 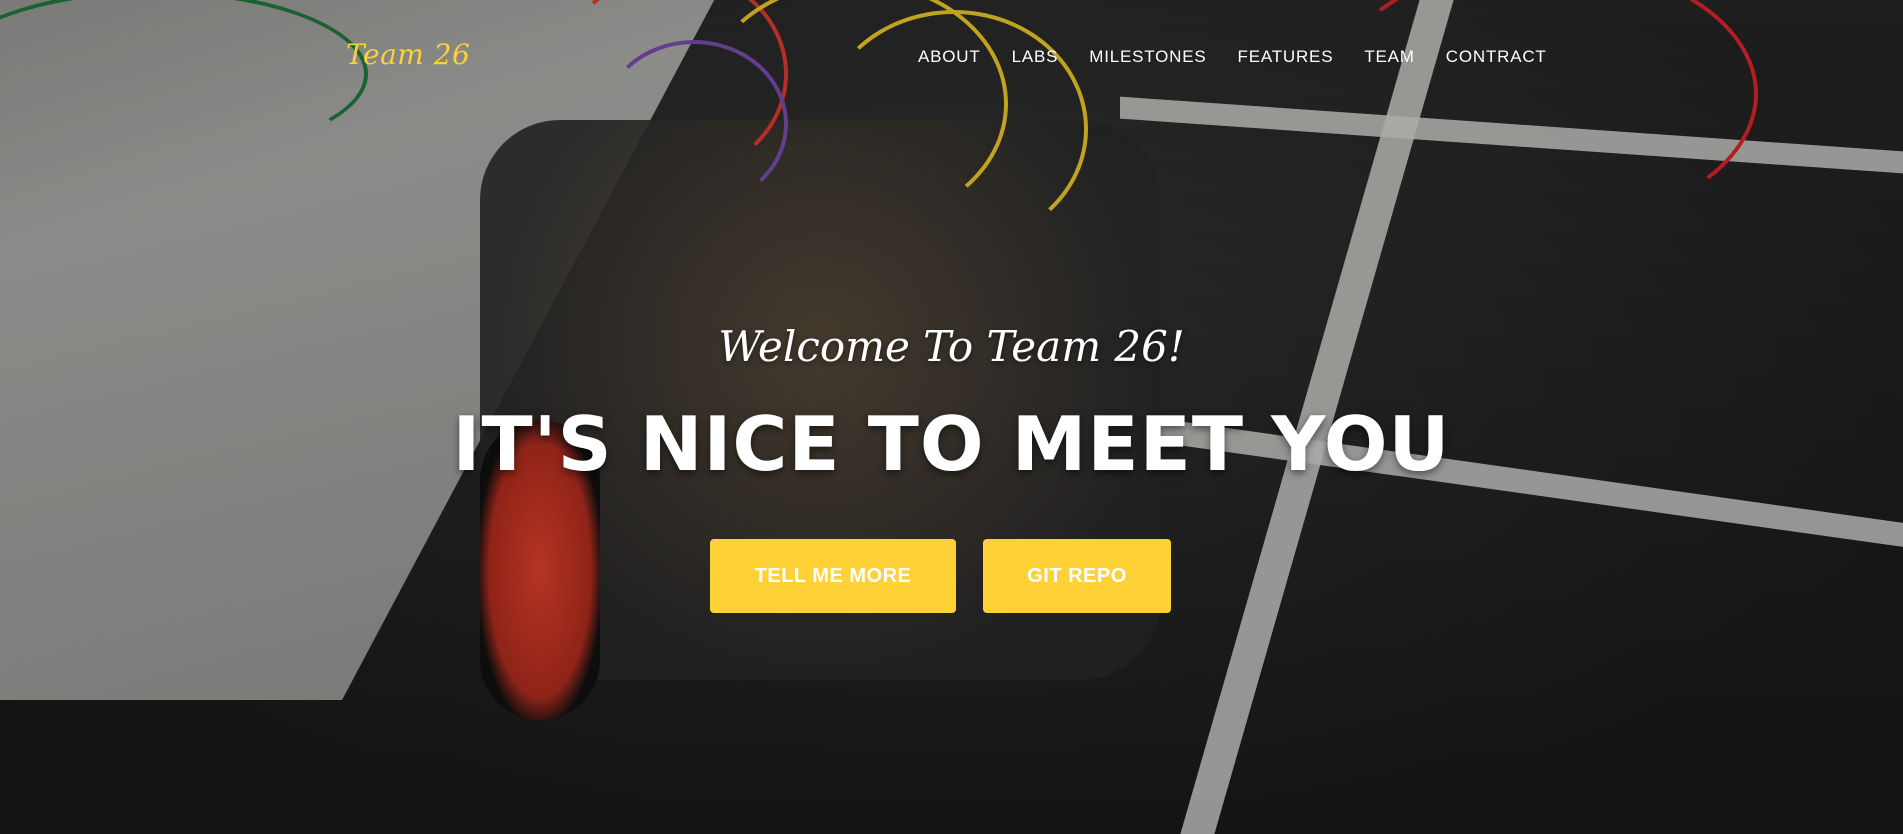 What do you see at coordinates (408, 54) in the screenshot?
I see `brand-logo: Team 26` at bounding box center [408, 54].